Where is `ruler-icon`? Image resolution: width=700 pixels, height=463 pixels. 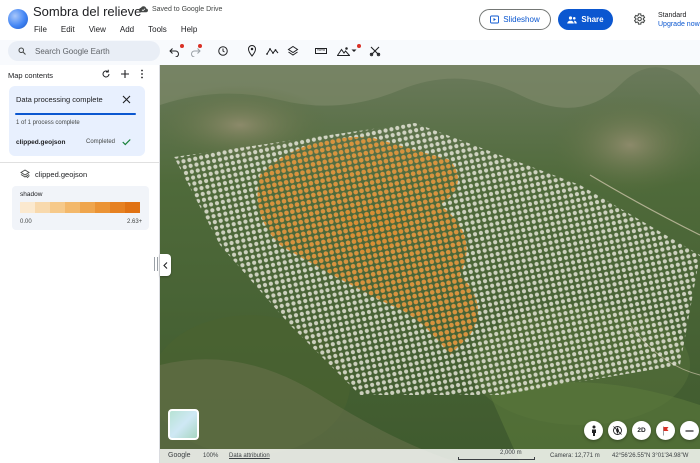
ruler-icon is located at coordinates (321, 51).